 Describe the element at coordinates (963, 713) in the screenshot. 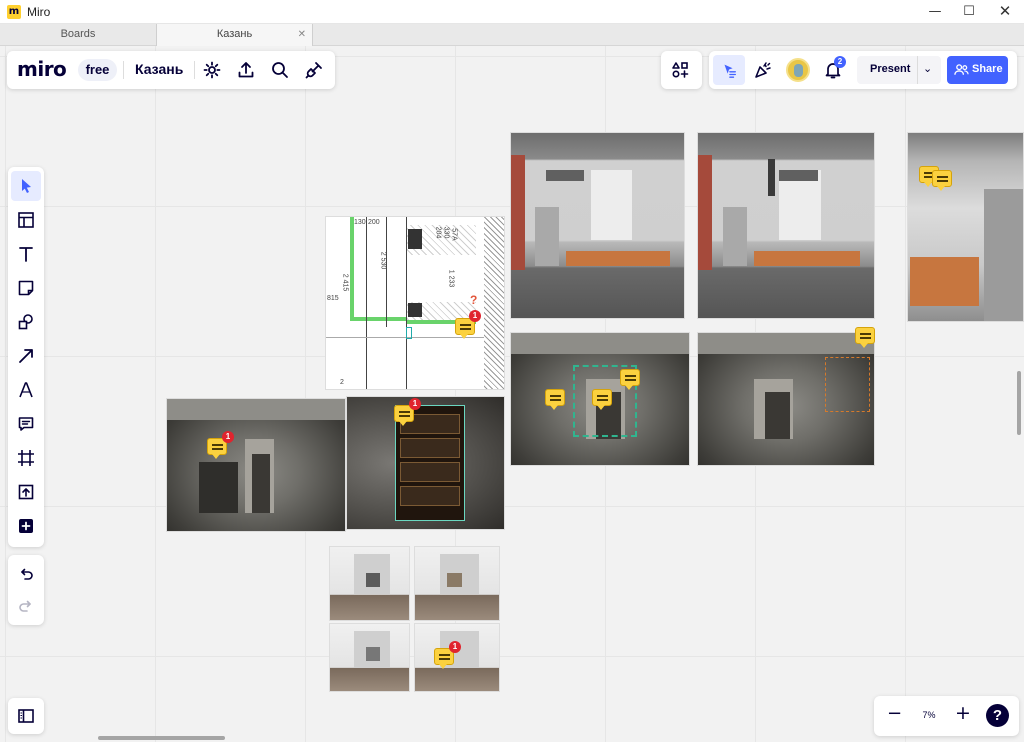

I see `zoom-in-button: +` at that location.